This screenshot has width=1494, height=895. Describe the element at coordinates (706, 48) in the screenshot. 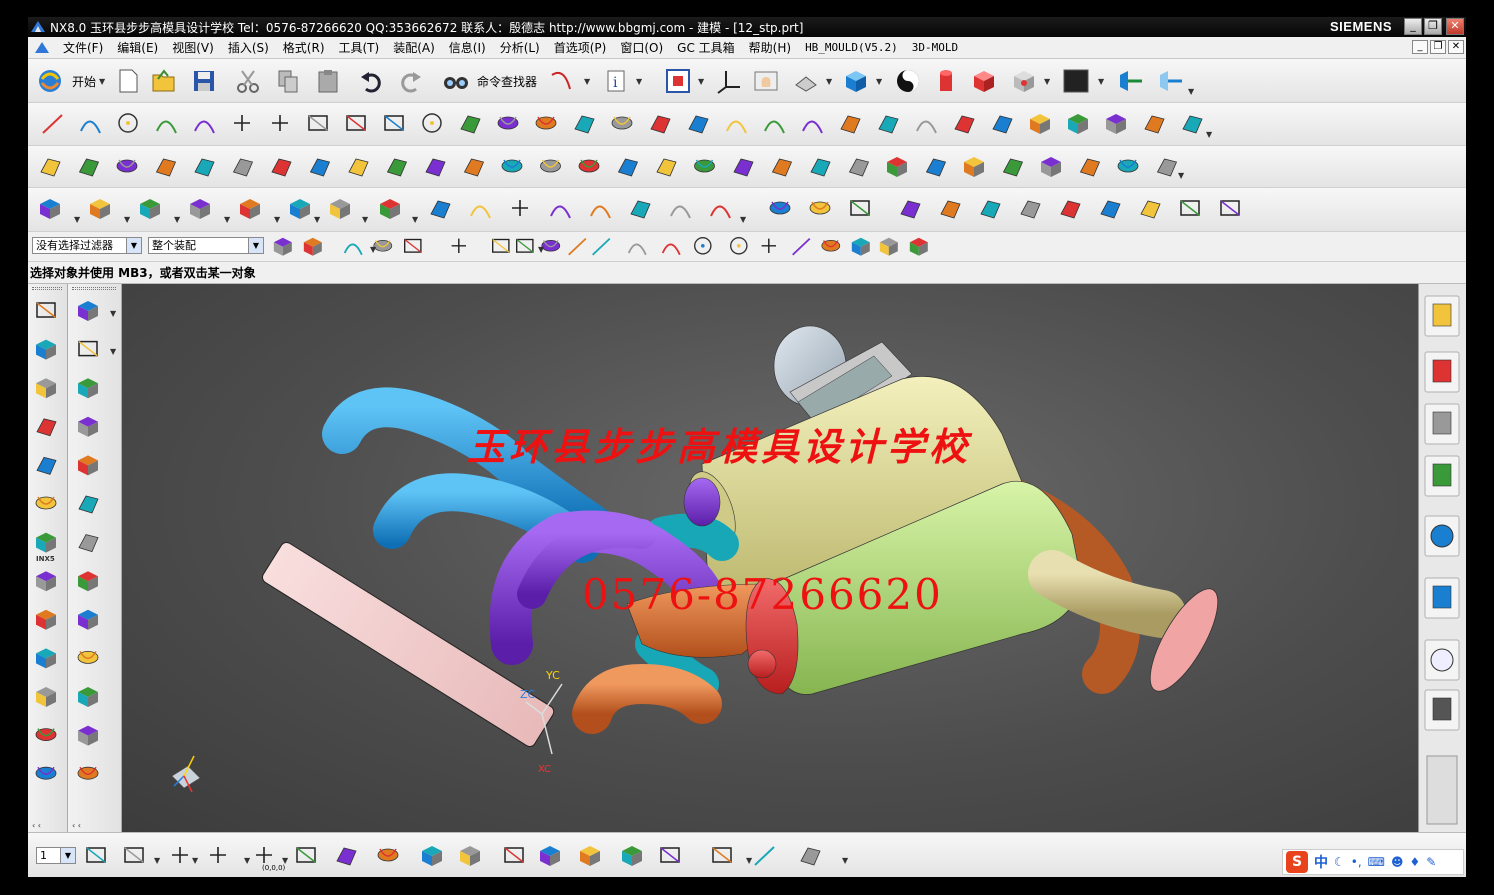

I see `menu-gc-toolkit: GC 工具箱` at that location.